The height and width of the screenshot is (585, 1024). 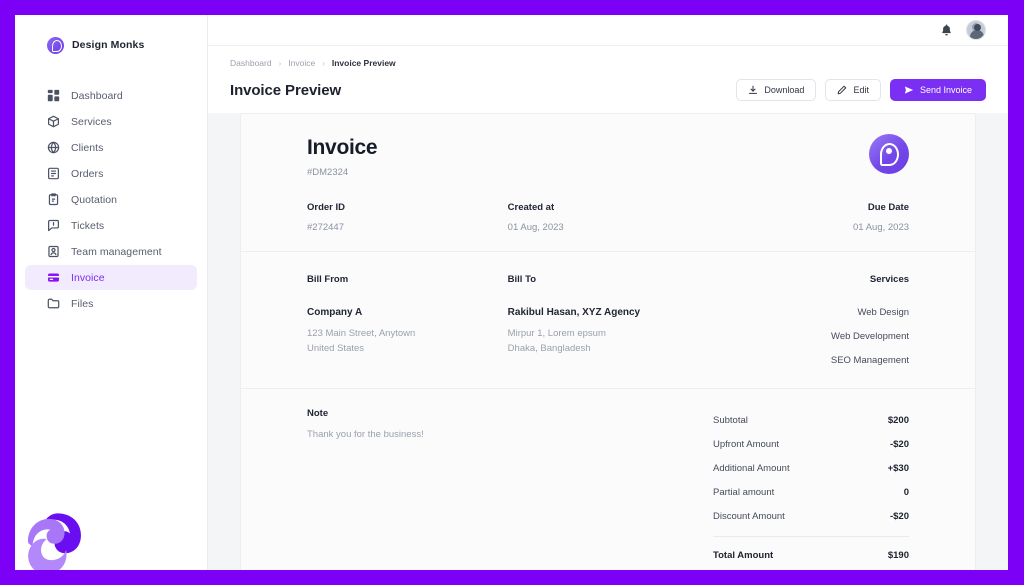 I want to click on totals-divider, so click(x=811, y=536).